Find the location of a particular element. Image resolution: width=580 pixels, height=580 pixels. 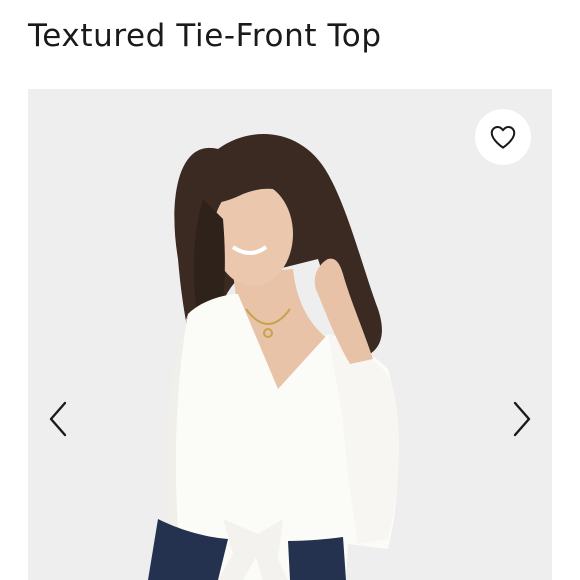

favorite-button is located at coordinates (503, 137).